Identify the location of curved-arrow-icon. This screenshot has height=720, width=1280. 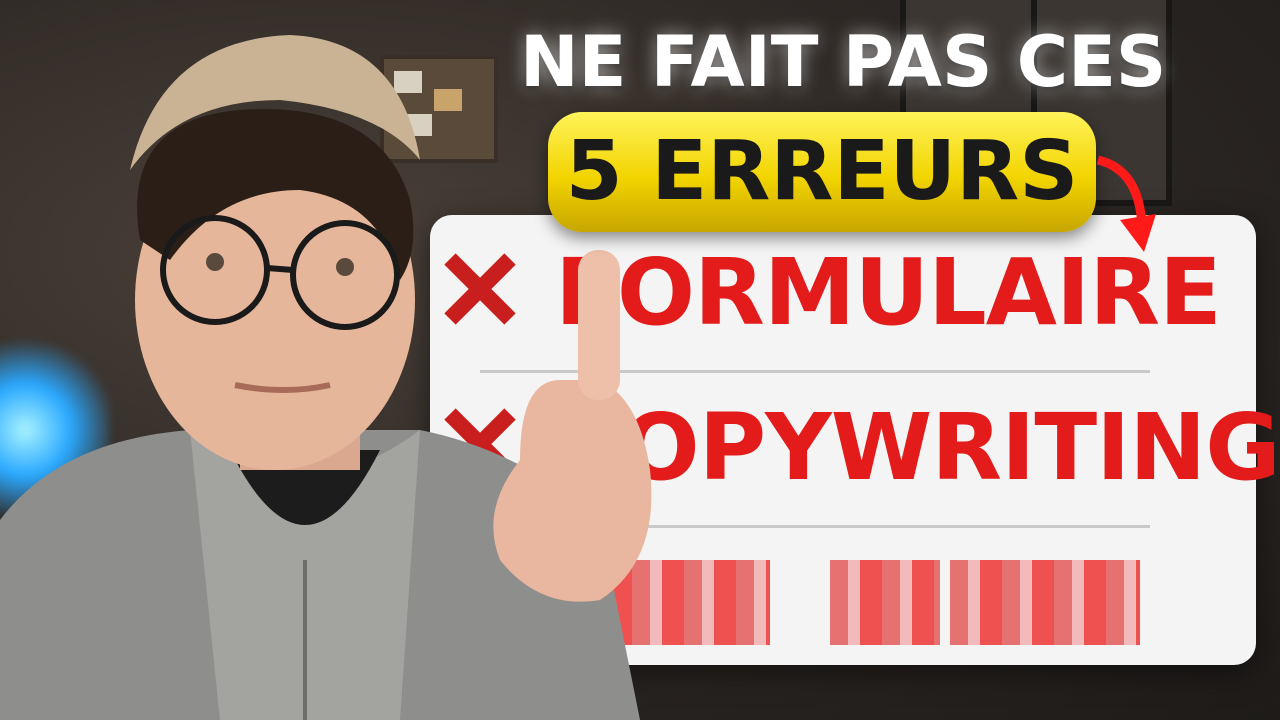
(1126, 203).